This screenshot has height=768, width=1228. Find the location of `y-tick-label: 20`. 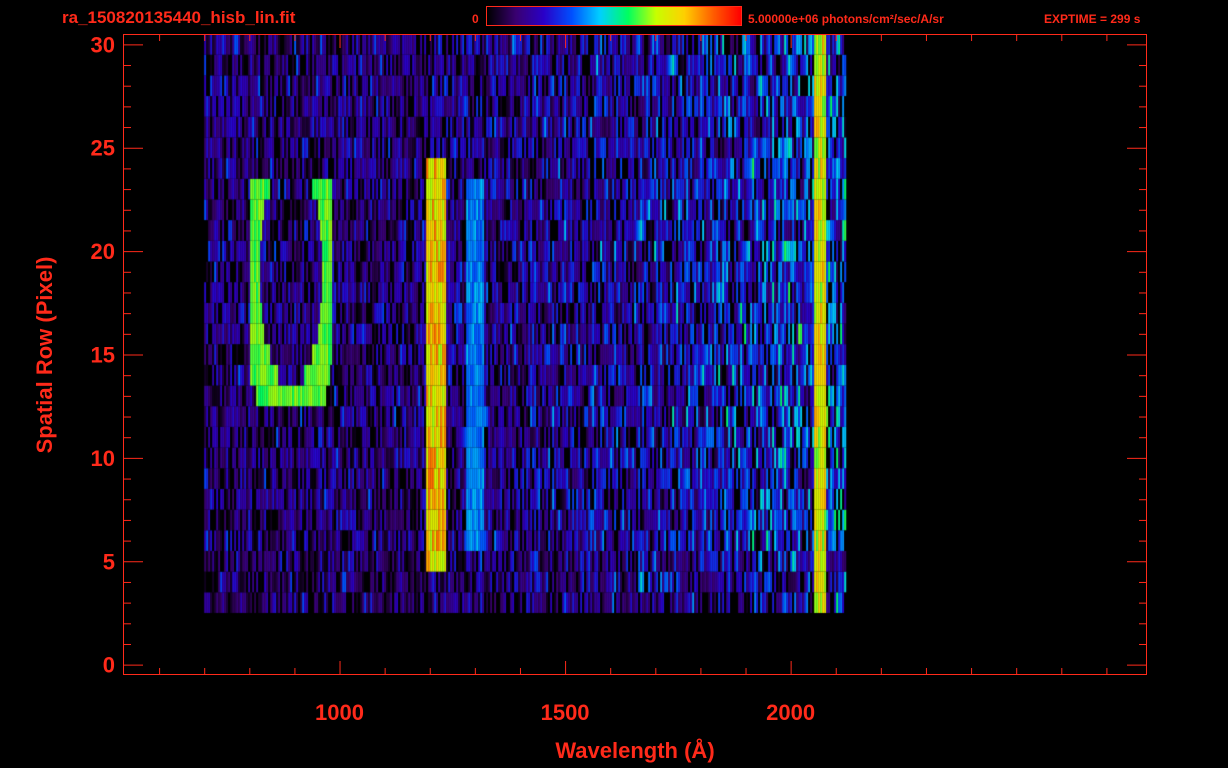

y-tick-label: 20 is located at coordinates (103, 251).